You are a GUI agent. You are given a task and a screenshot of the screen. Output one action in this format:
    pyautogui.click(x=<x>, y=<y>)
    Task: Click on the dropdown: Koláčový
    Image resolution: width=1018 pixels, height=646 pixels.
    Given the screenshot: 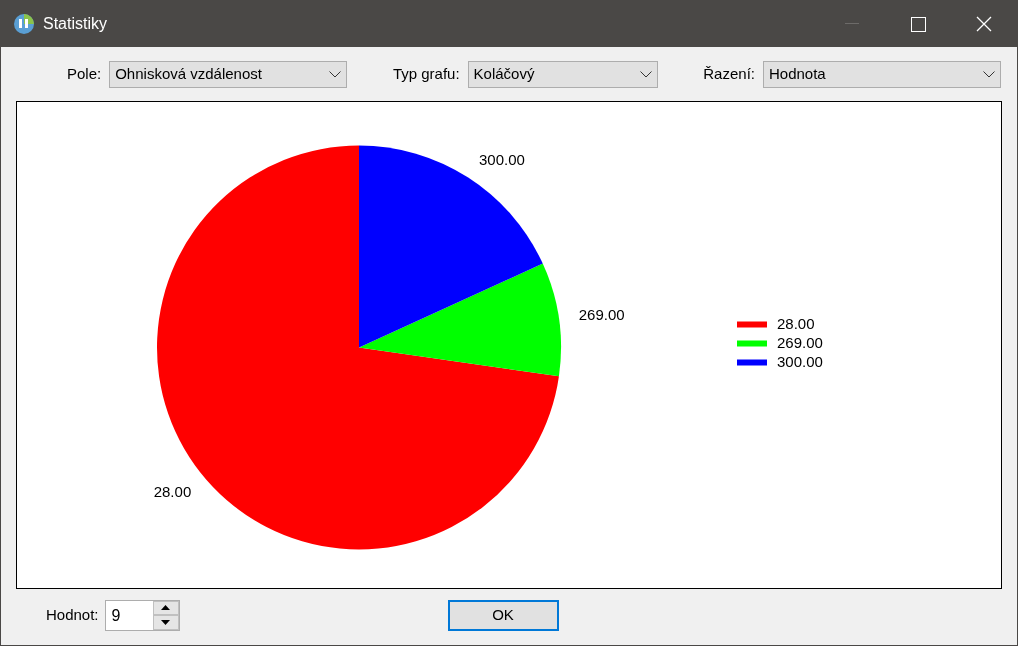 What is the action you would take?
    pyautogui.click(x=562, y=74)
    